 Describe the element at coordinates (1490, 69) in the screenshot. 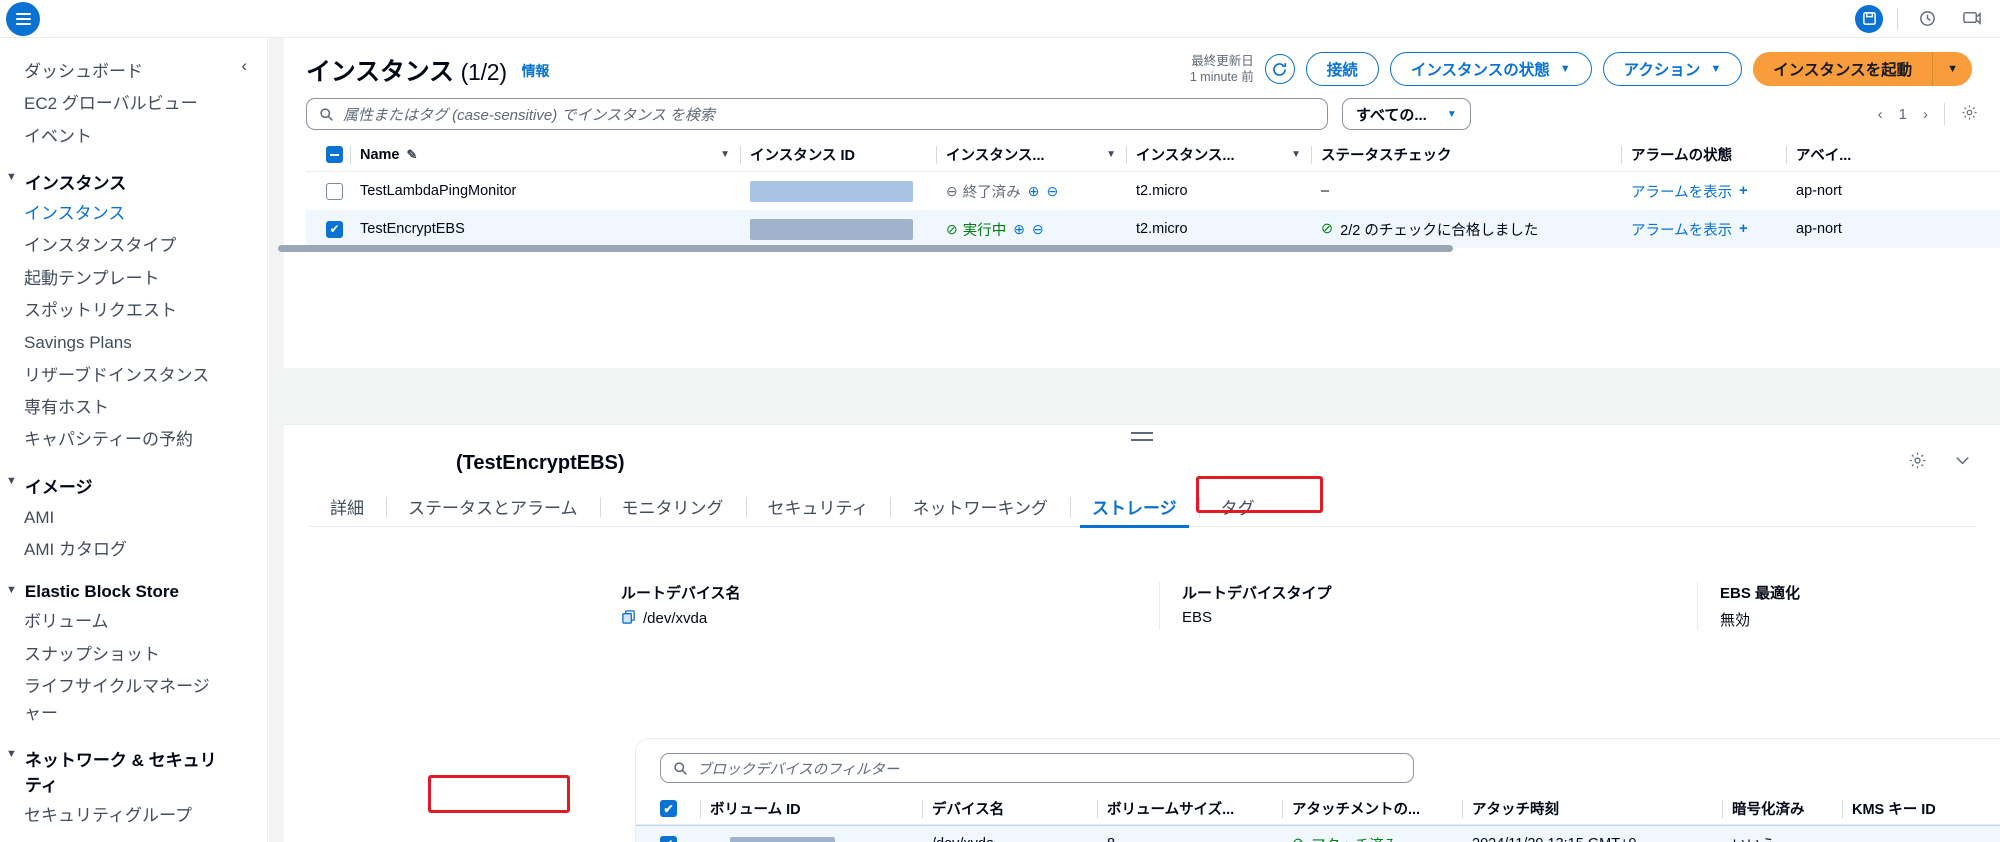

I see `instance-state-button: インスタンスの状態 ▼` at that location.